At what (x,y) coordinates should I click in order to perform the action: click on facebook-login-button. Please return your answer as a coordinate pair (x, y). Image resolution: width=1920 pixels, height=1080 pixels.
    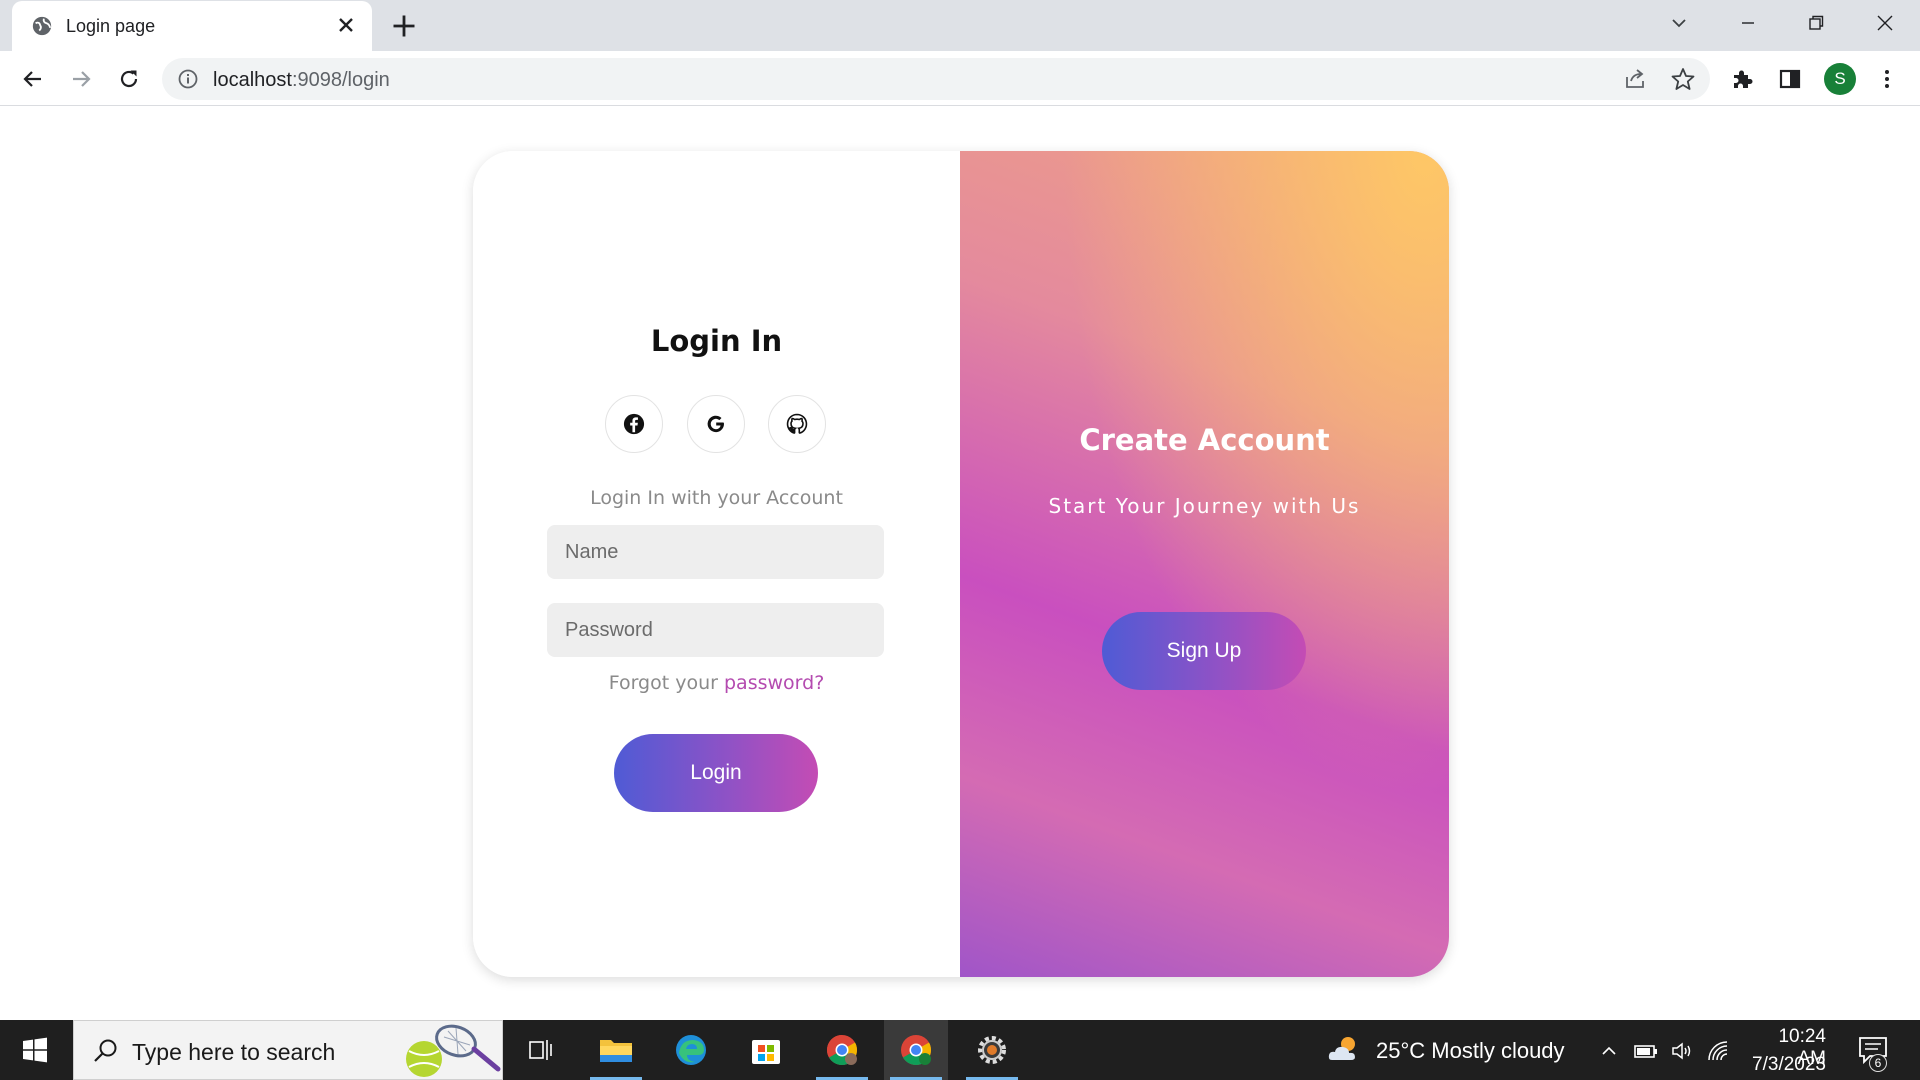
    Looking at the image, I should click on (634, 424).